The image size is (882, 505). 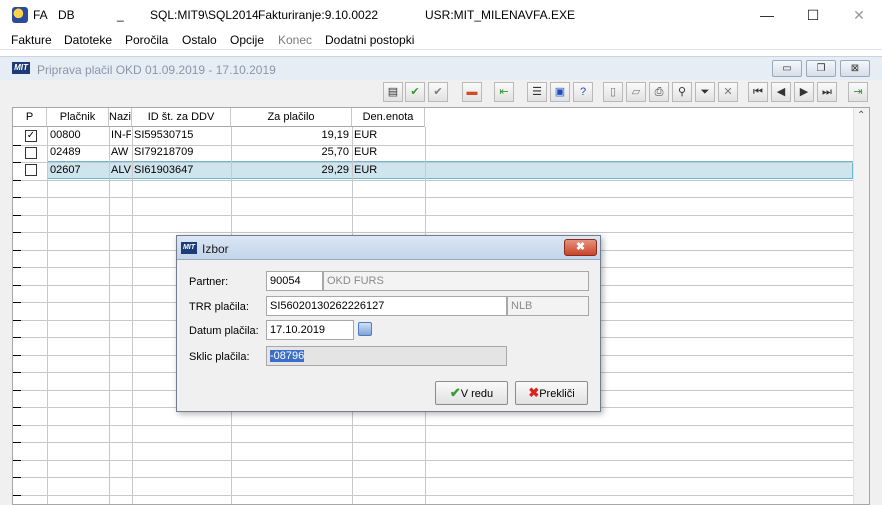 I want to click on row-checkbox-checked: ✓, so click(x=31, y=136).